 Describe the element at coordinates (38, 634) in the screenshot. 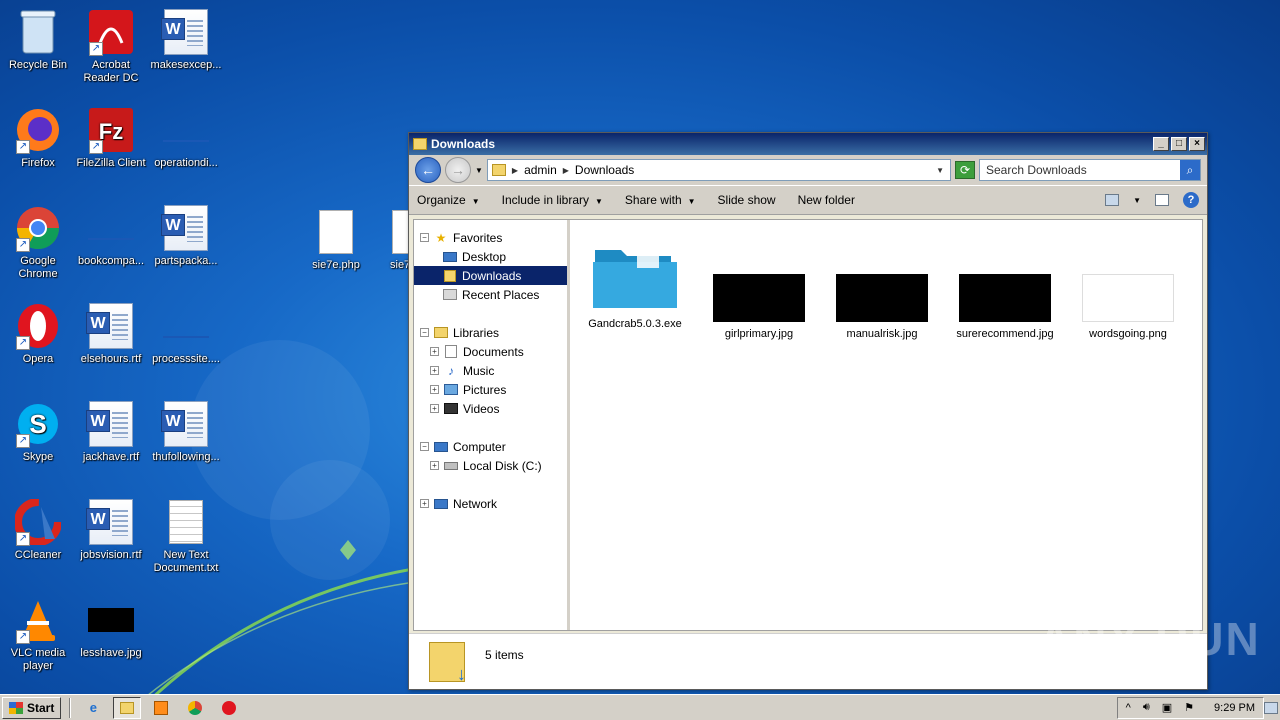

I see `desktop-icon-vlc: ↗ VLC media player` at that location.